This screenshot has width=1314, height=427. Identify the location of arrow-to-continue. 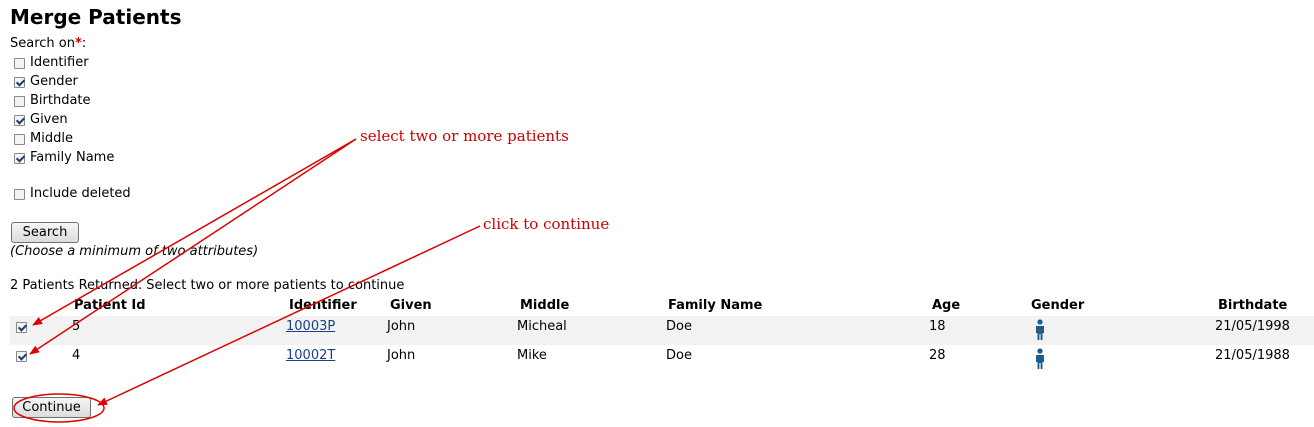
(289, 315).